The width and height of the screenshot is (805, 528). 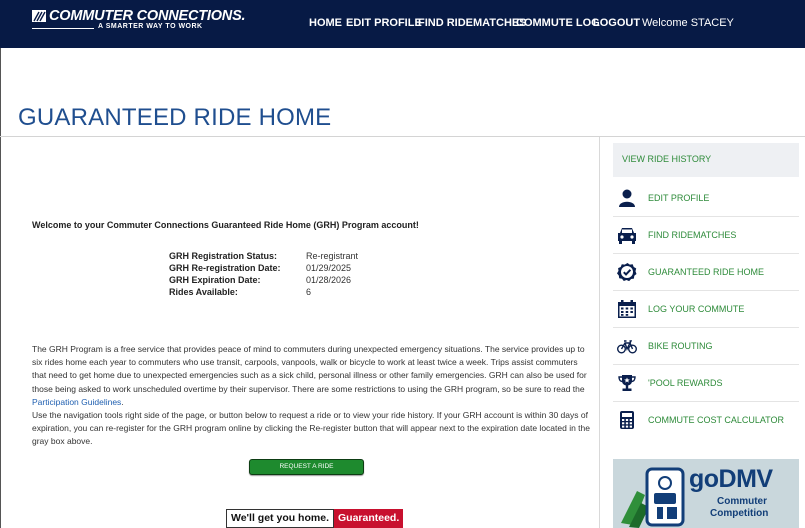 I want to click on status-label: GRH Registration Status:, so click(x=223, y=256).